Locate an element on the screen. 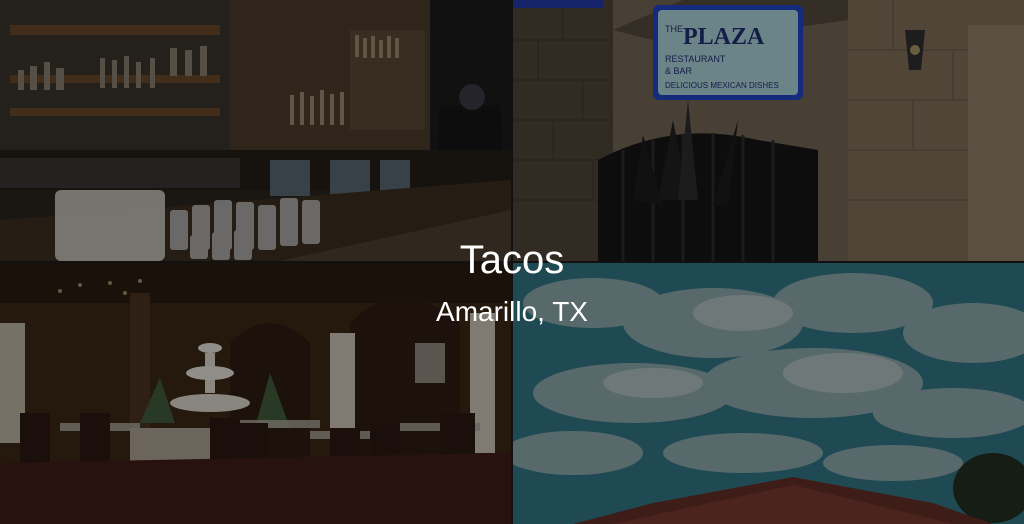  overlay-title: Tacos is located at coordinates (512, 260).